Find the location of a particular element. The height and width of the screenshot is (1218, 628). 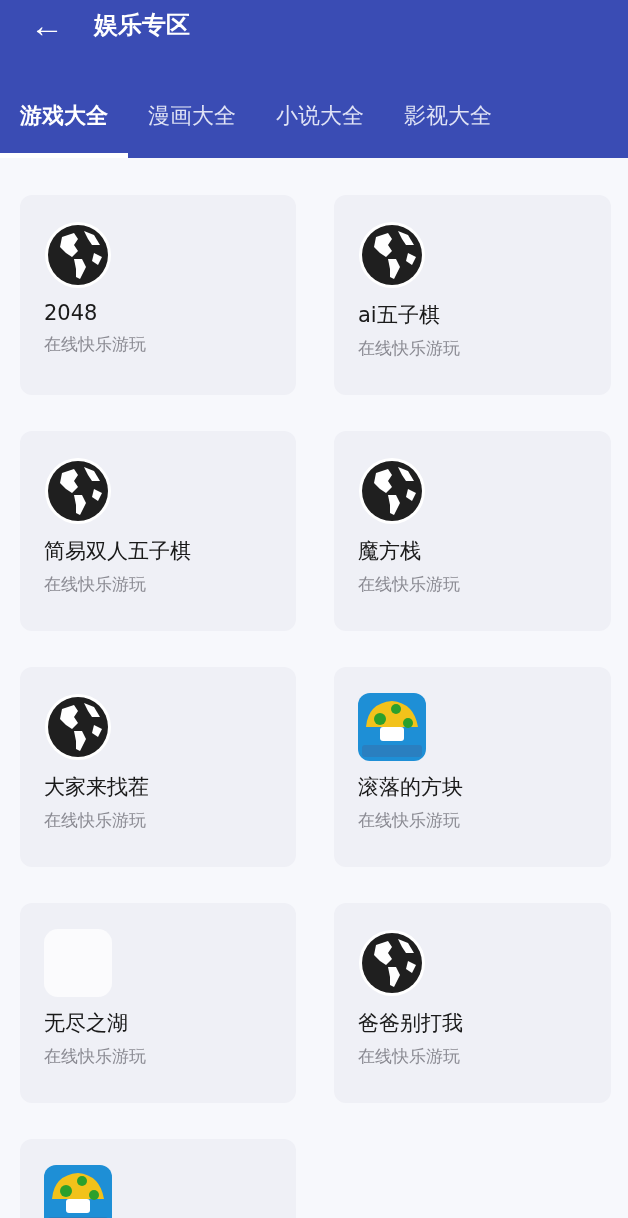

game-name: 滚落的方块 is located at coordinates (411, 787).